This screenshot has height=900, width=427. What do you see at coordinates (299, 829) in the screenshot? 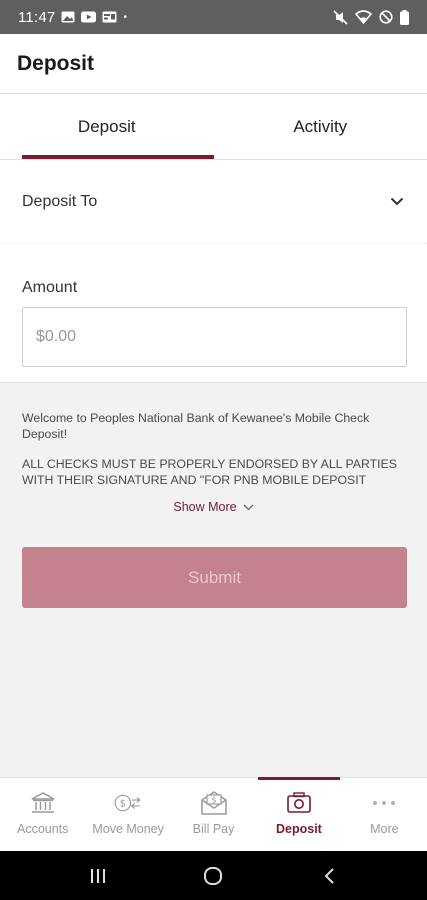
I see `nav-deposit-label: Deposit` at bounding box center [299, 829].